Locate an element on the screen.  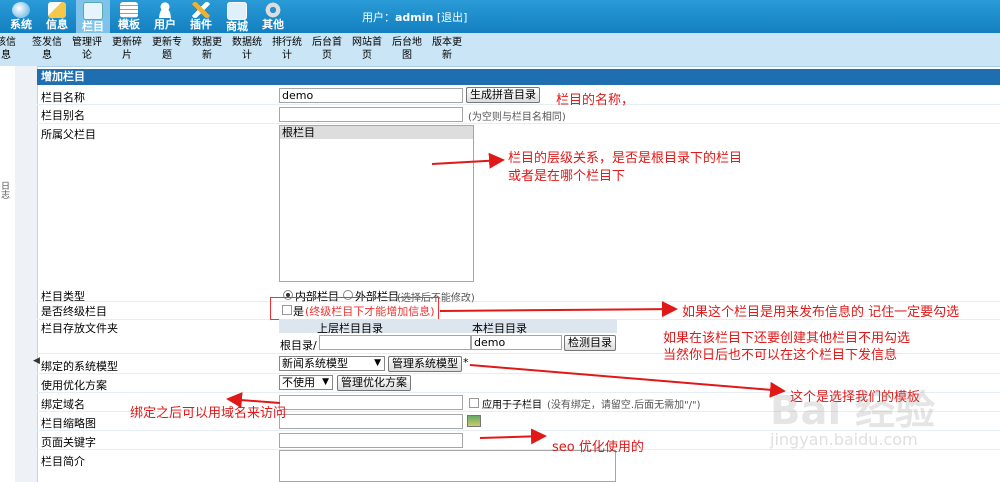
shop-icon is located at coordinates (237, 11).